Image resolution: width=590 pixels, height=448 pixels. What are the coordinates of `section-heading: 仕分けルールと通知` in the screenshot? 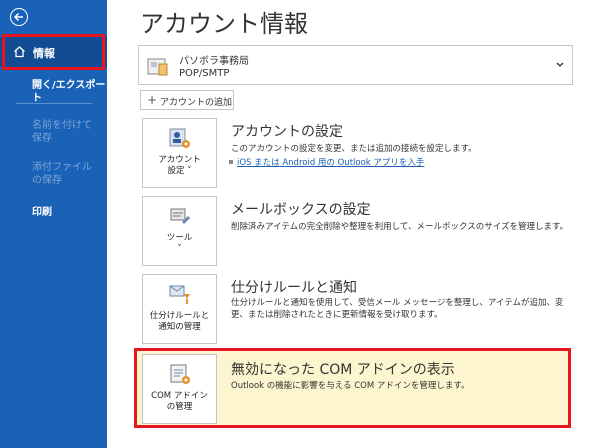 It's located at (294, 288).